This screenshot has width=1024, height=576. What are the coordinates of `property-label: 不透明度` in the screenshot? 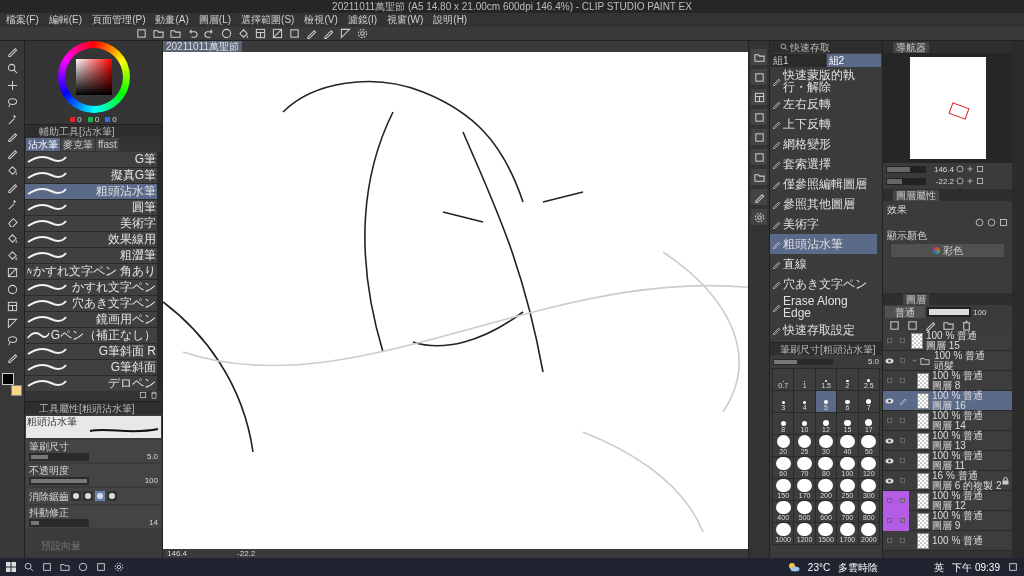 It's located at (49, 470).